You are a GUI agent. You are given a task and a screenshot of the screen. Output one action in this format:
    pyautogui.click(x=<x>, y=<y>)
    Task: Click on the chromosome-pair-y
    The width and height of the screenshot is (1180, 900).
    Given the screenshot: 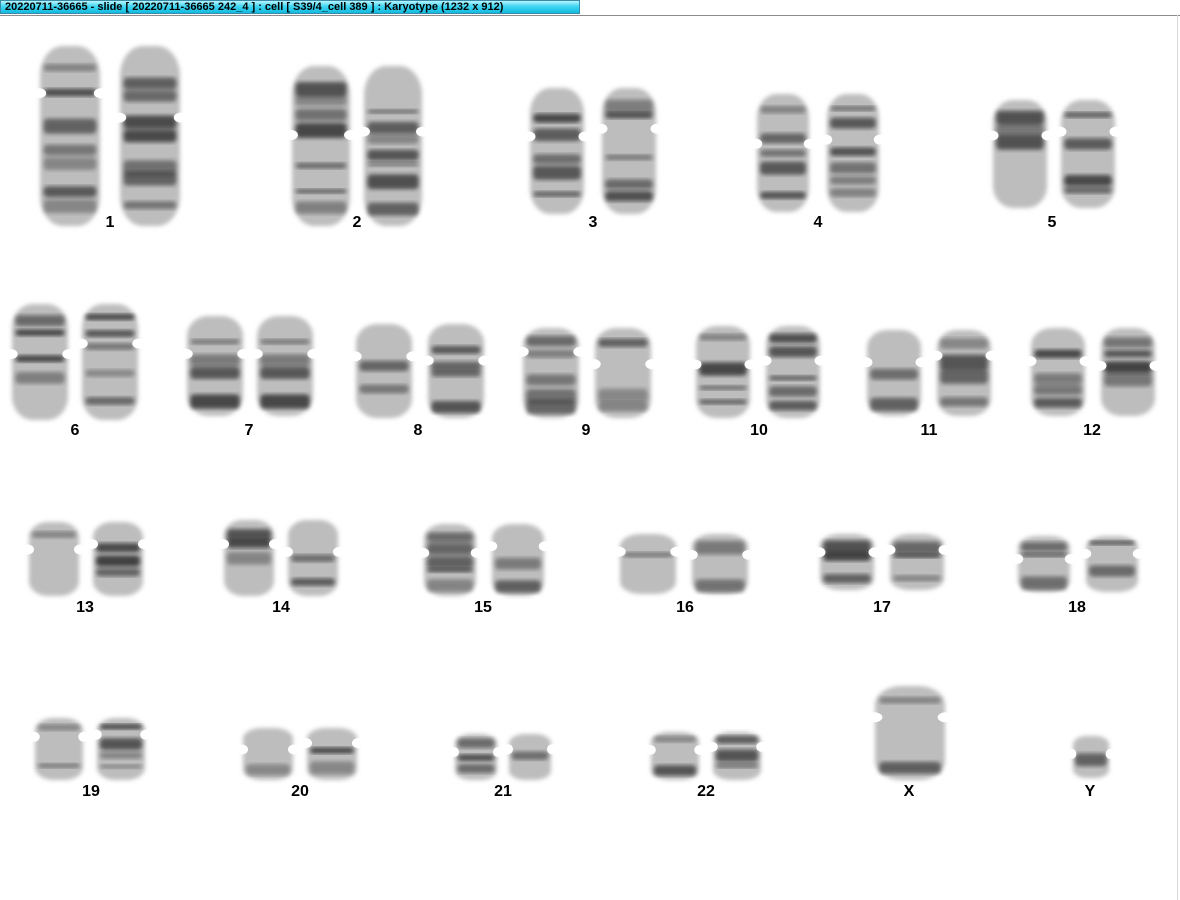 What is the action you would take?
    pyautogui.click(x=1091, y=757)
    